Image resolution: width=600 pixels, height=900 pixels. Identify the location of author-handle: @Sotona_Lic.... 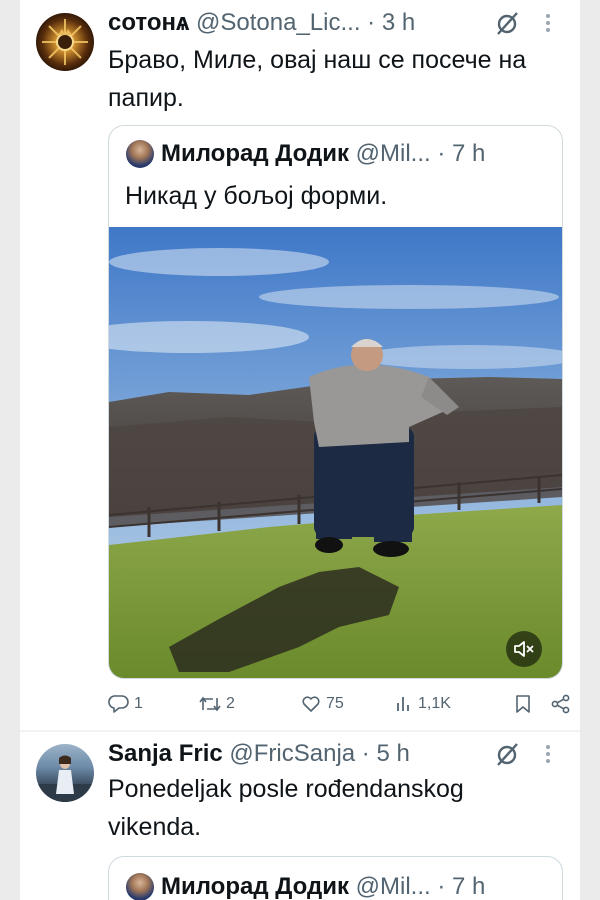
(278, 22).